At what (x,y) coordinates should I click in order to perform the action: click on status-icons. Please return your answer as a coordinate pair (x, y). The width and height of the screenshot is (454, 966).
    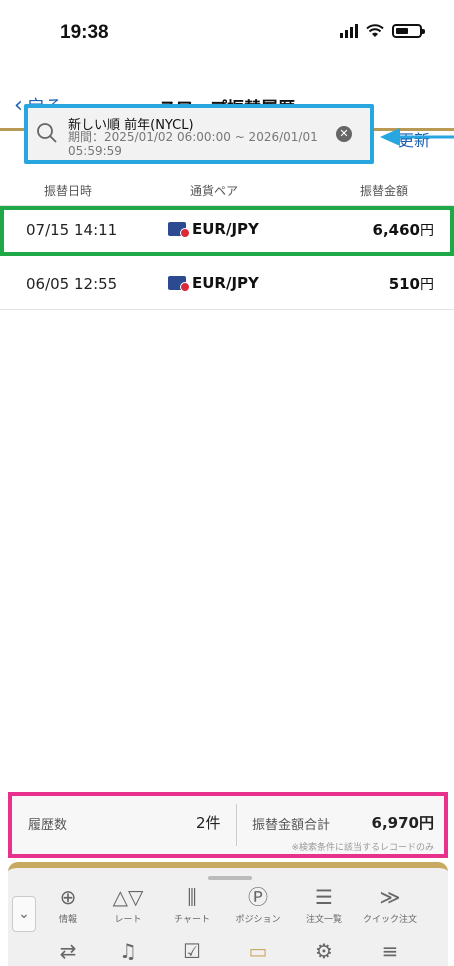
    Looking at the image, I should click on (382, 31).